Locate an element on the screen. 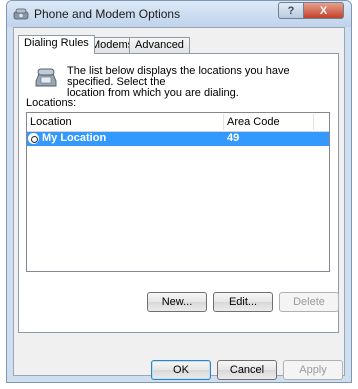  delete-button: Delete is located at coordinates (309, 302).